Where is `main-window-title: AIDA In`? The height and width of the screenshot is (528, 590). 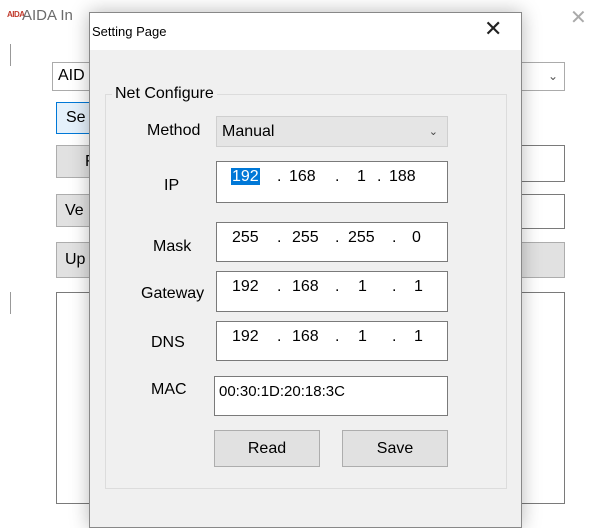
main-window-title: AIDA In is located at coordinates (47, 15).